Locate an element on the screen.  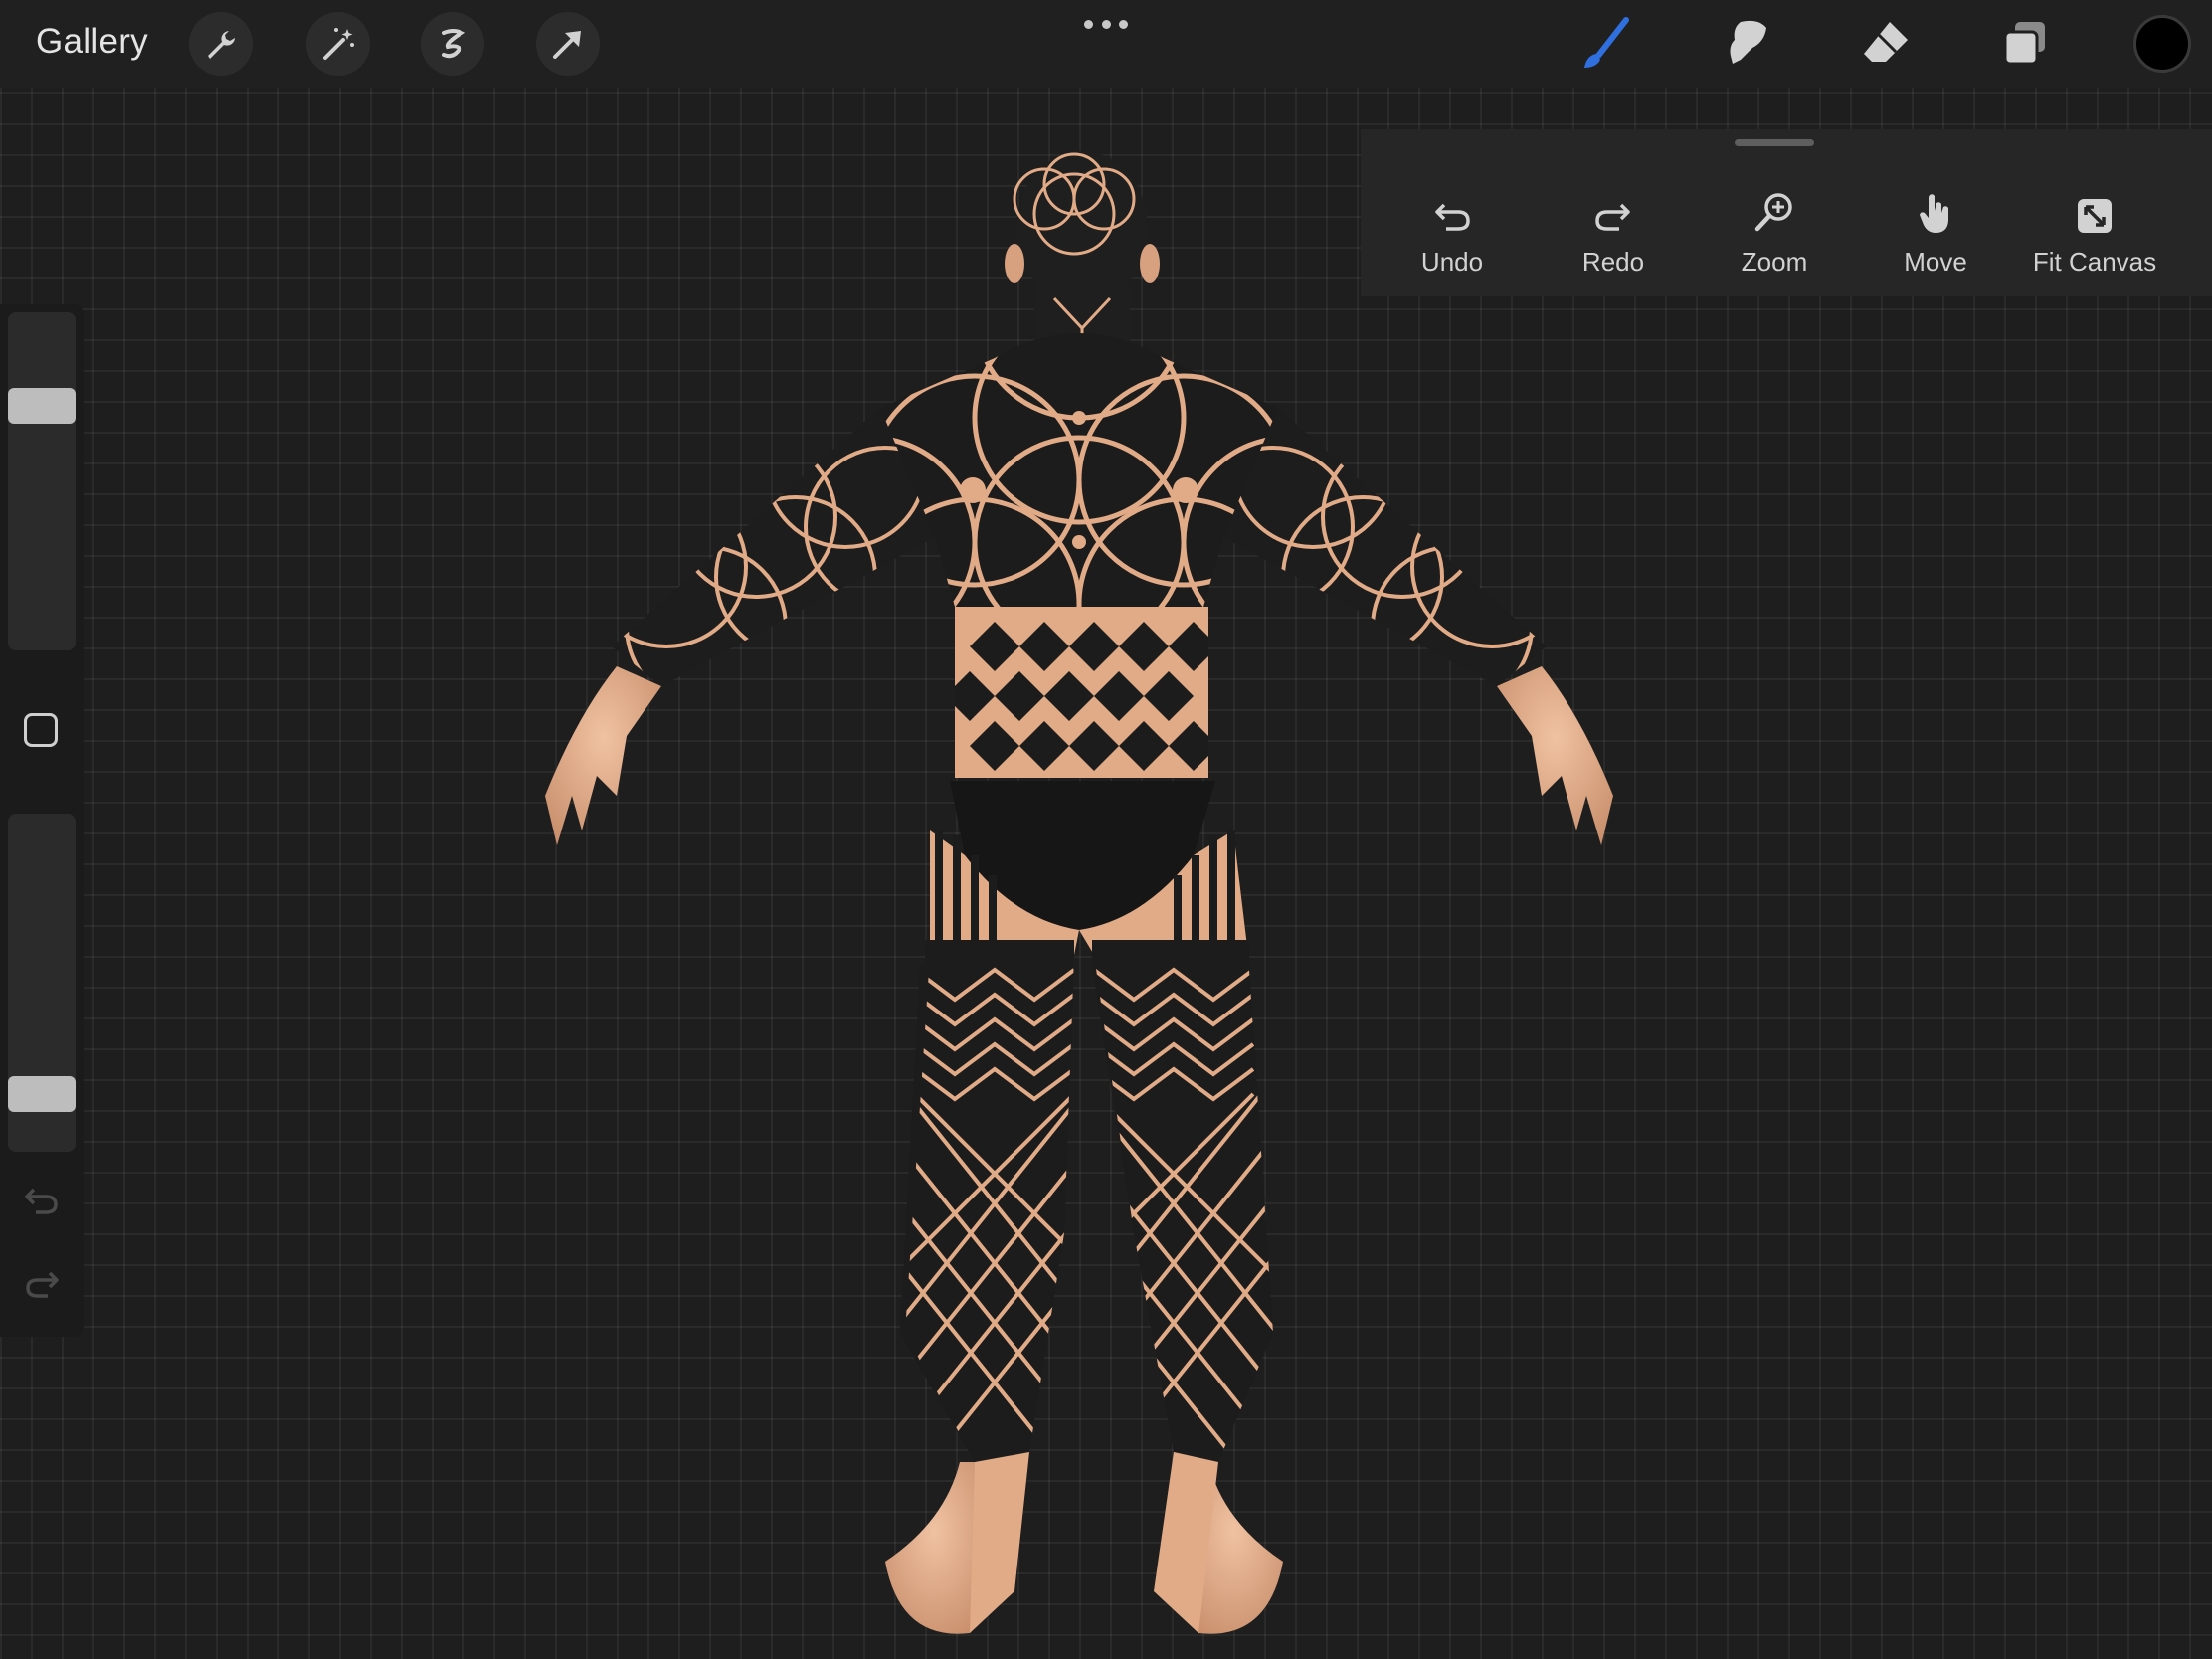
transform-arrow-icon is located at coordinates (567, 45).